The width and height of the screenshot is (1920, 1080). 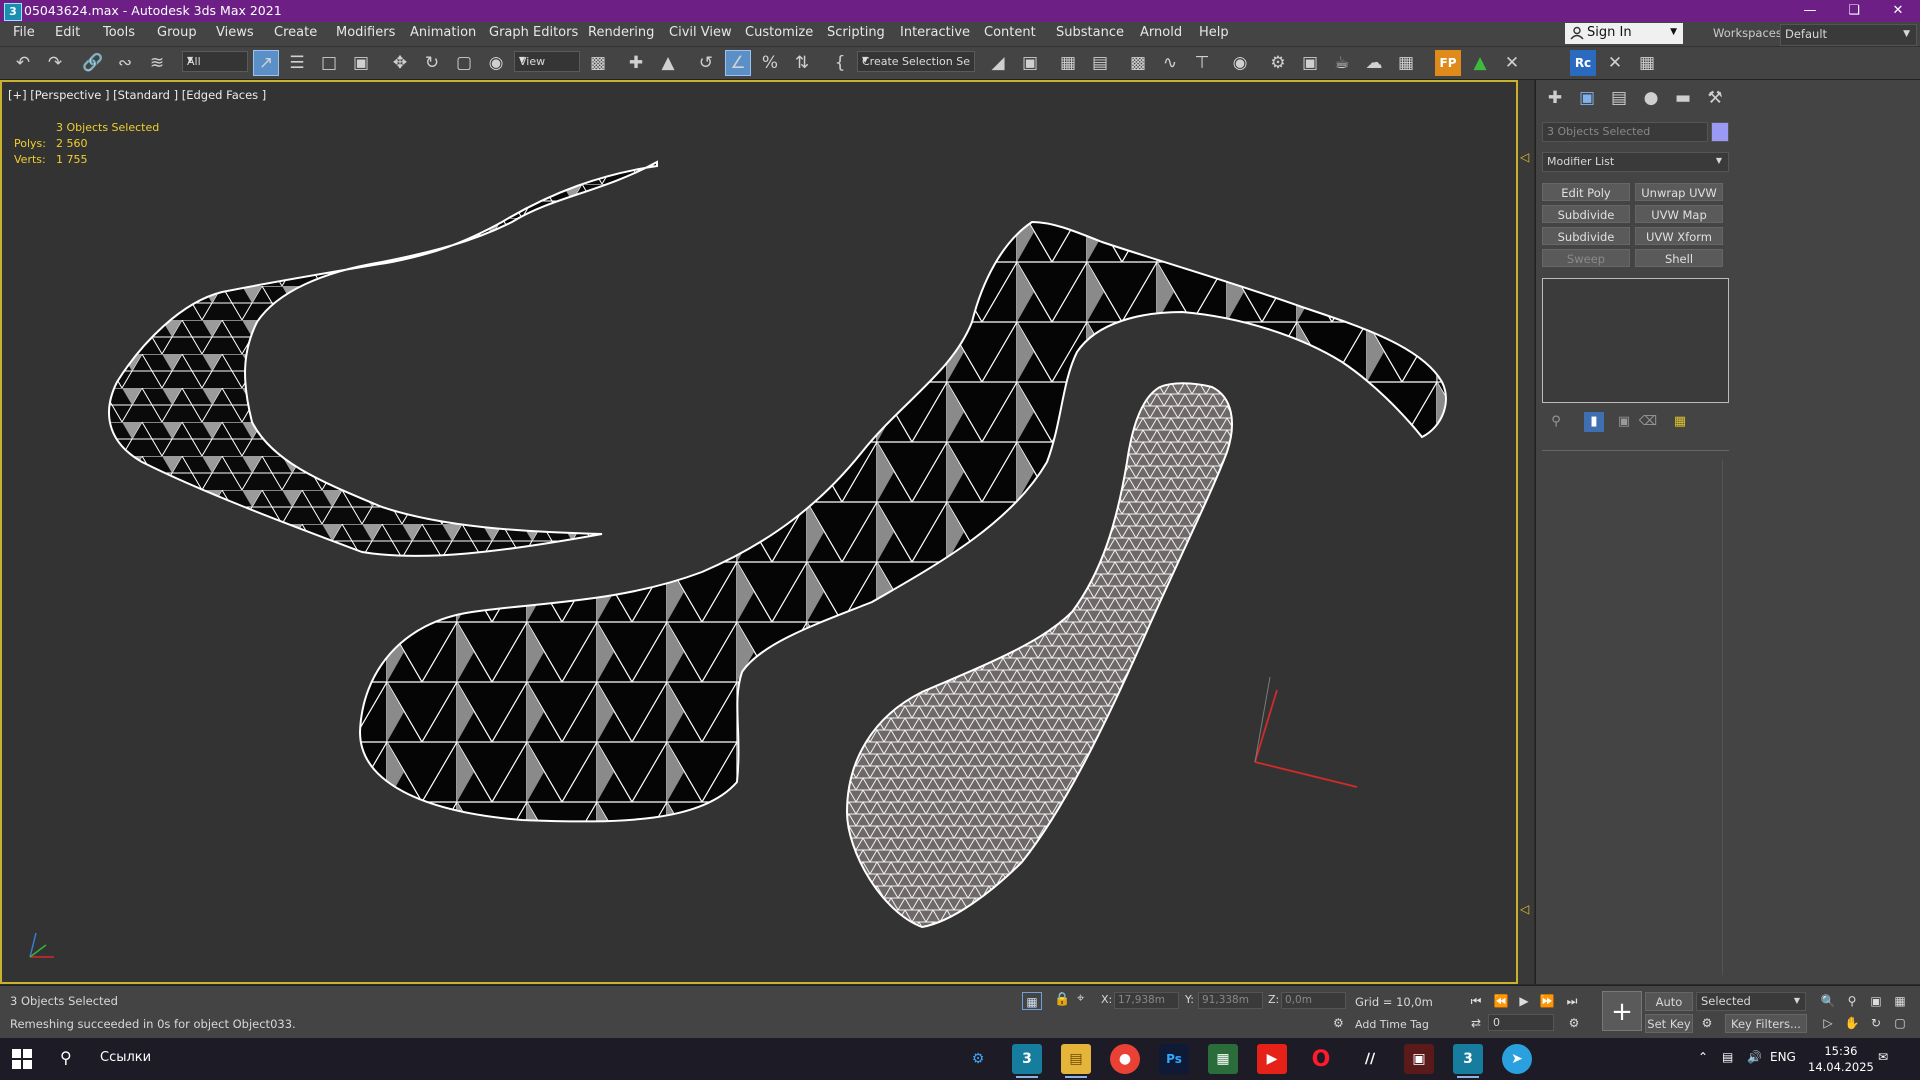 I want to click on utilities-tab-icon: ⚒, so click(x=1715, y=98).